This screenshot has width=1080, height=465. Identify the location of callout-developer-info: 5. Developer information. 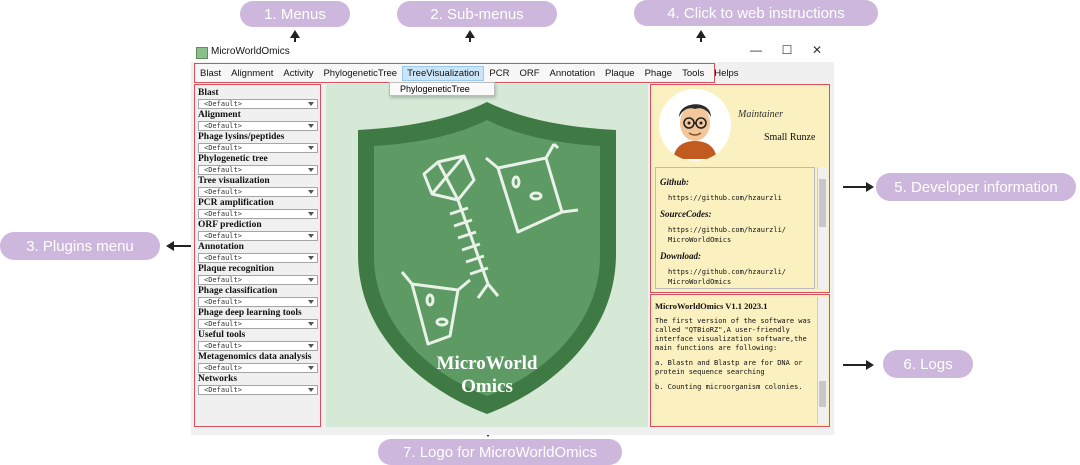
(976, 187).